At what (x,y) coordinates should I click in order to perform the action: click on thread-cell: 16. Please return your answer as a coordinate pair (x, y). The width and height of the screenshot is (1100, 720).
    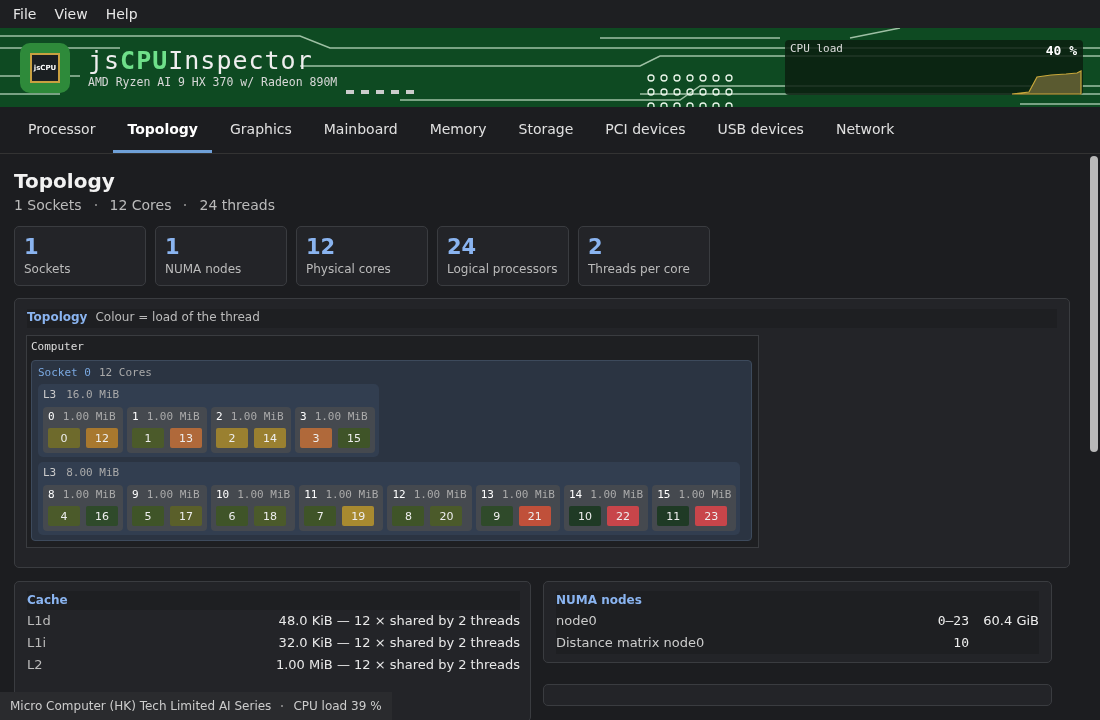
    Looking at the image, I should click on (102, 516).